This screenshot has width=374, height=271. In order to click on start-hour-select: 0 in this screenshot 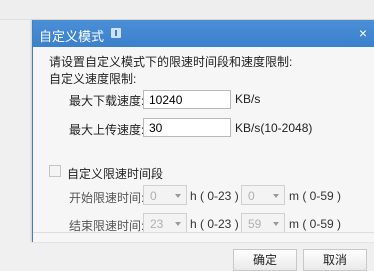, I will do `click(165, 195)`.